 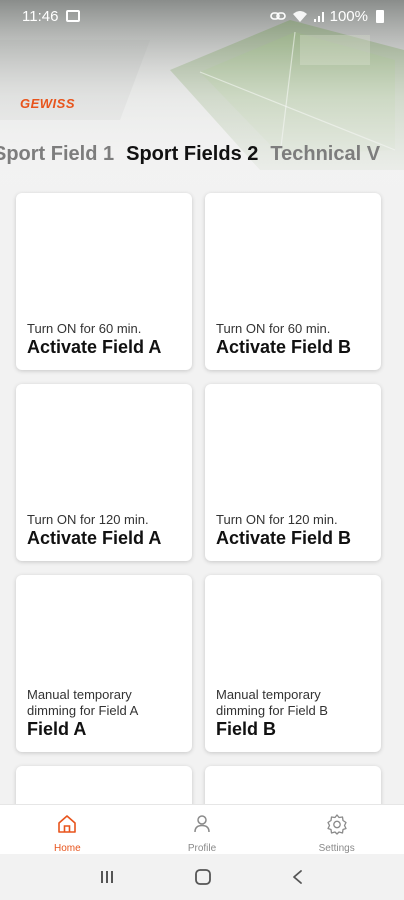 I want to click on system-navigation-bar, so click(x=202, y=877).